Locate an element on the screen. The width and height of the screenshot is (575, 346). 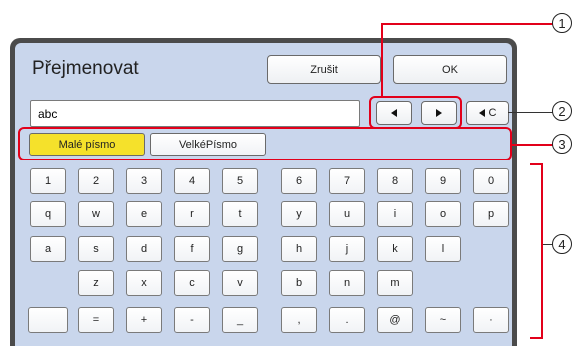
key-r: r is located at coordinates (192, 214).